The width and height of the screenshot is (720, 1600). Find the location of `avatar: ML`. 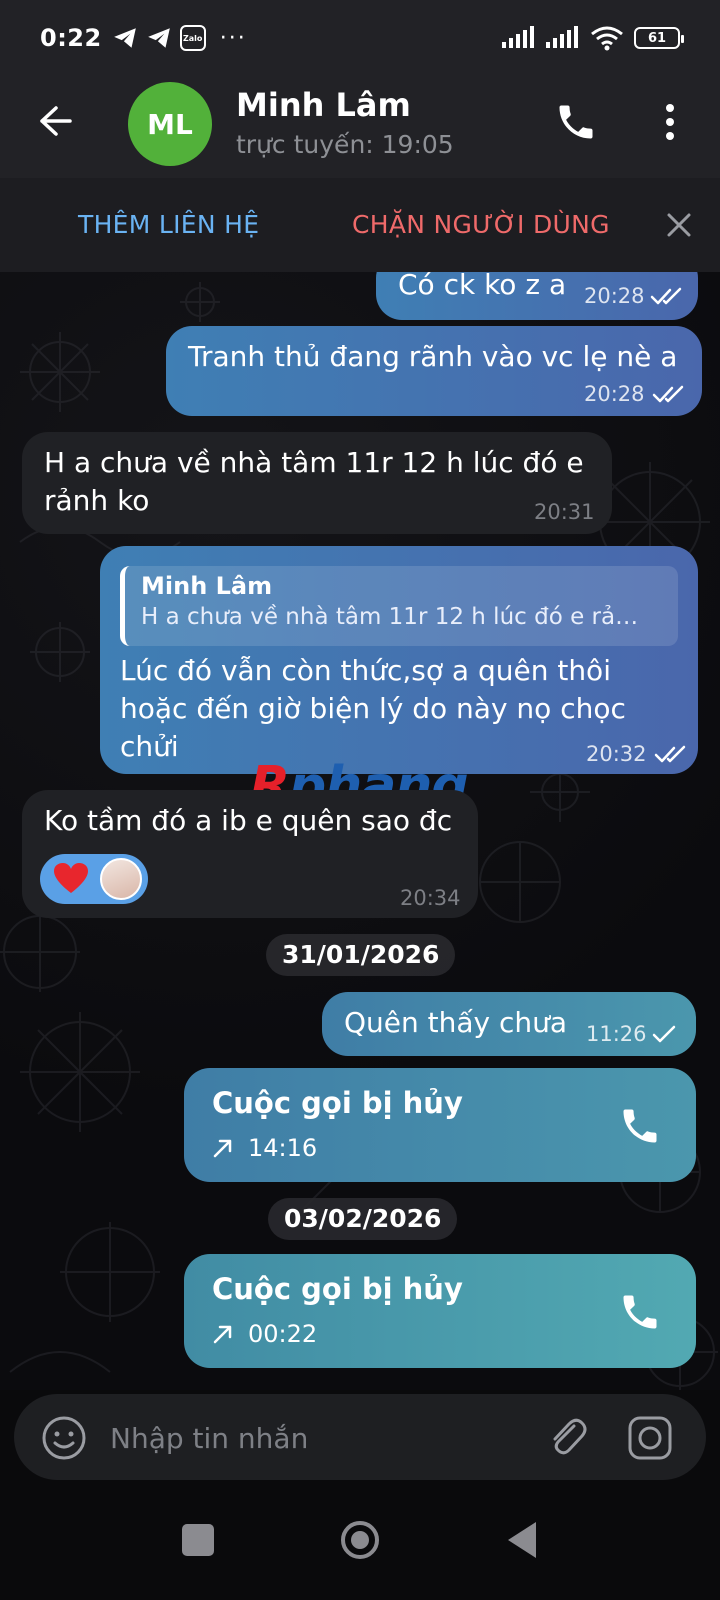

avatar: ML is located at coordinates (170, 124).